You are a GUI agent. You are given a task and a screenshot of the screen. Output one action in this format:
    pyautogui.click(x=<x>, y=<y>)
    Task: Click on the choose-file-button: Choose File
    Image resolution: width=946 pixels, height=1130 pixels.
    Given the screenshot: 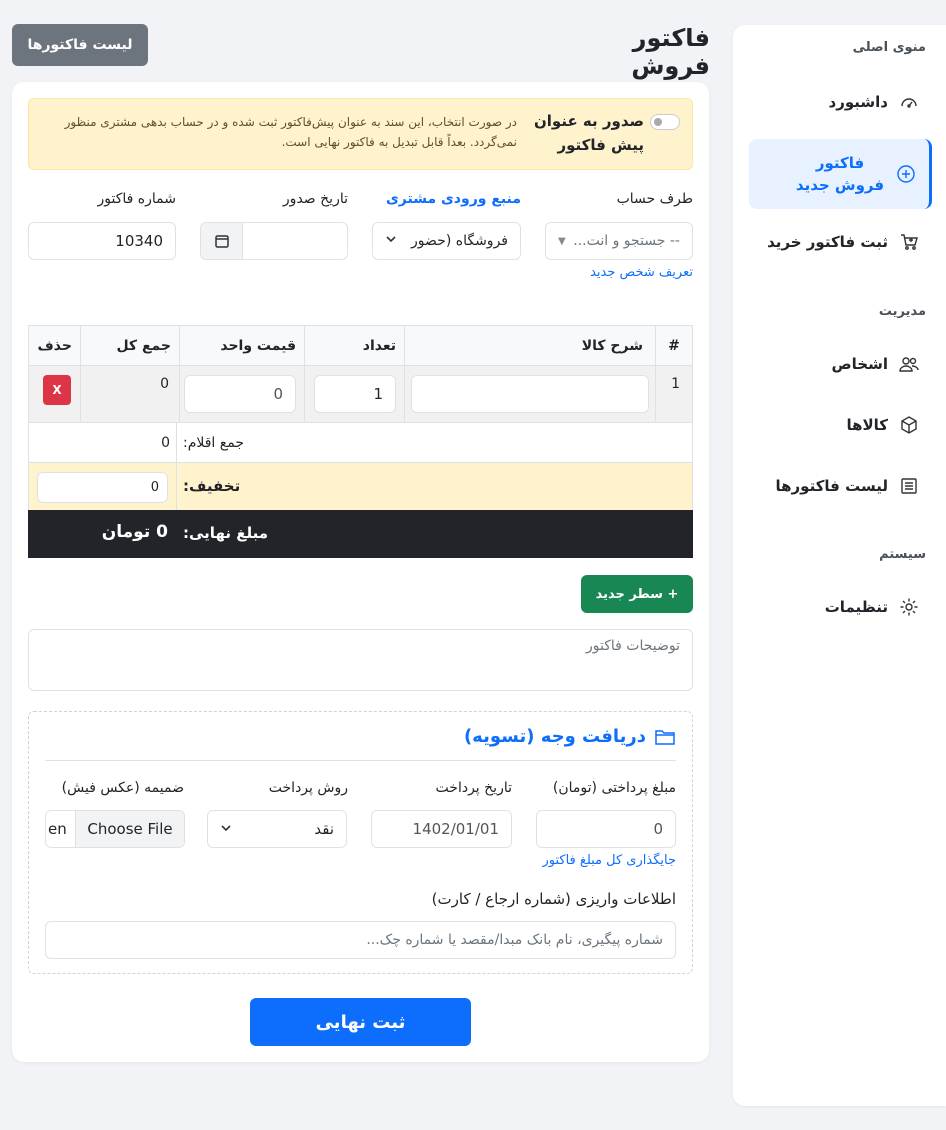 What is the action you would take?
    pyautogui.click(x=129, y=829)
    